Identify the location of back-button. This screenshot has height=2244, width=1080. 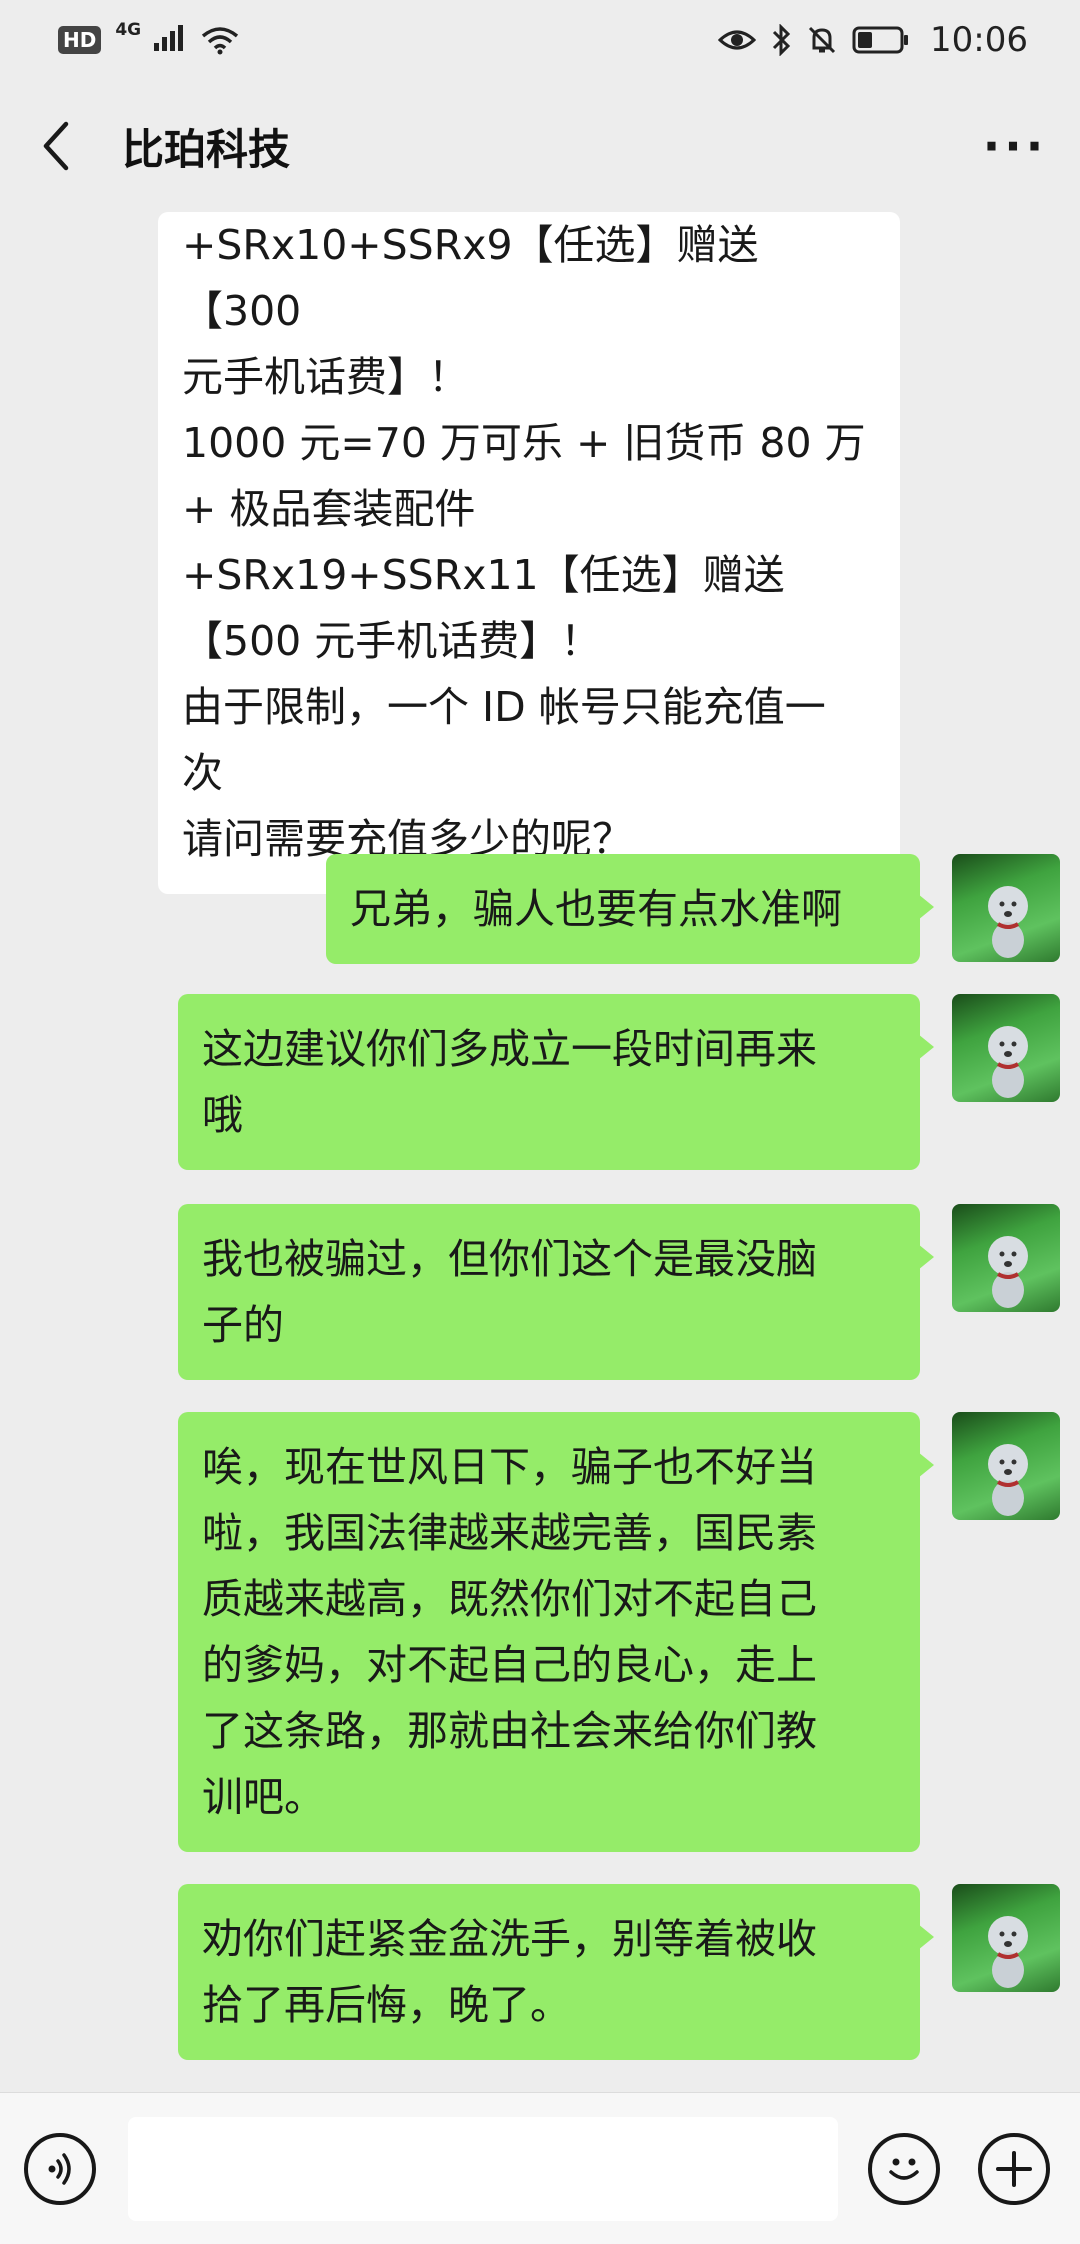
(55, 146).